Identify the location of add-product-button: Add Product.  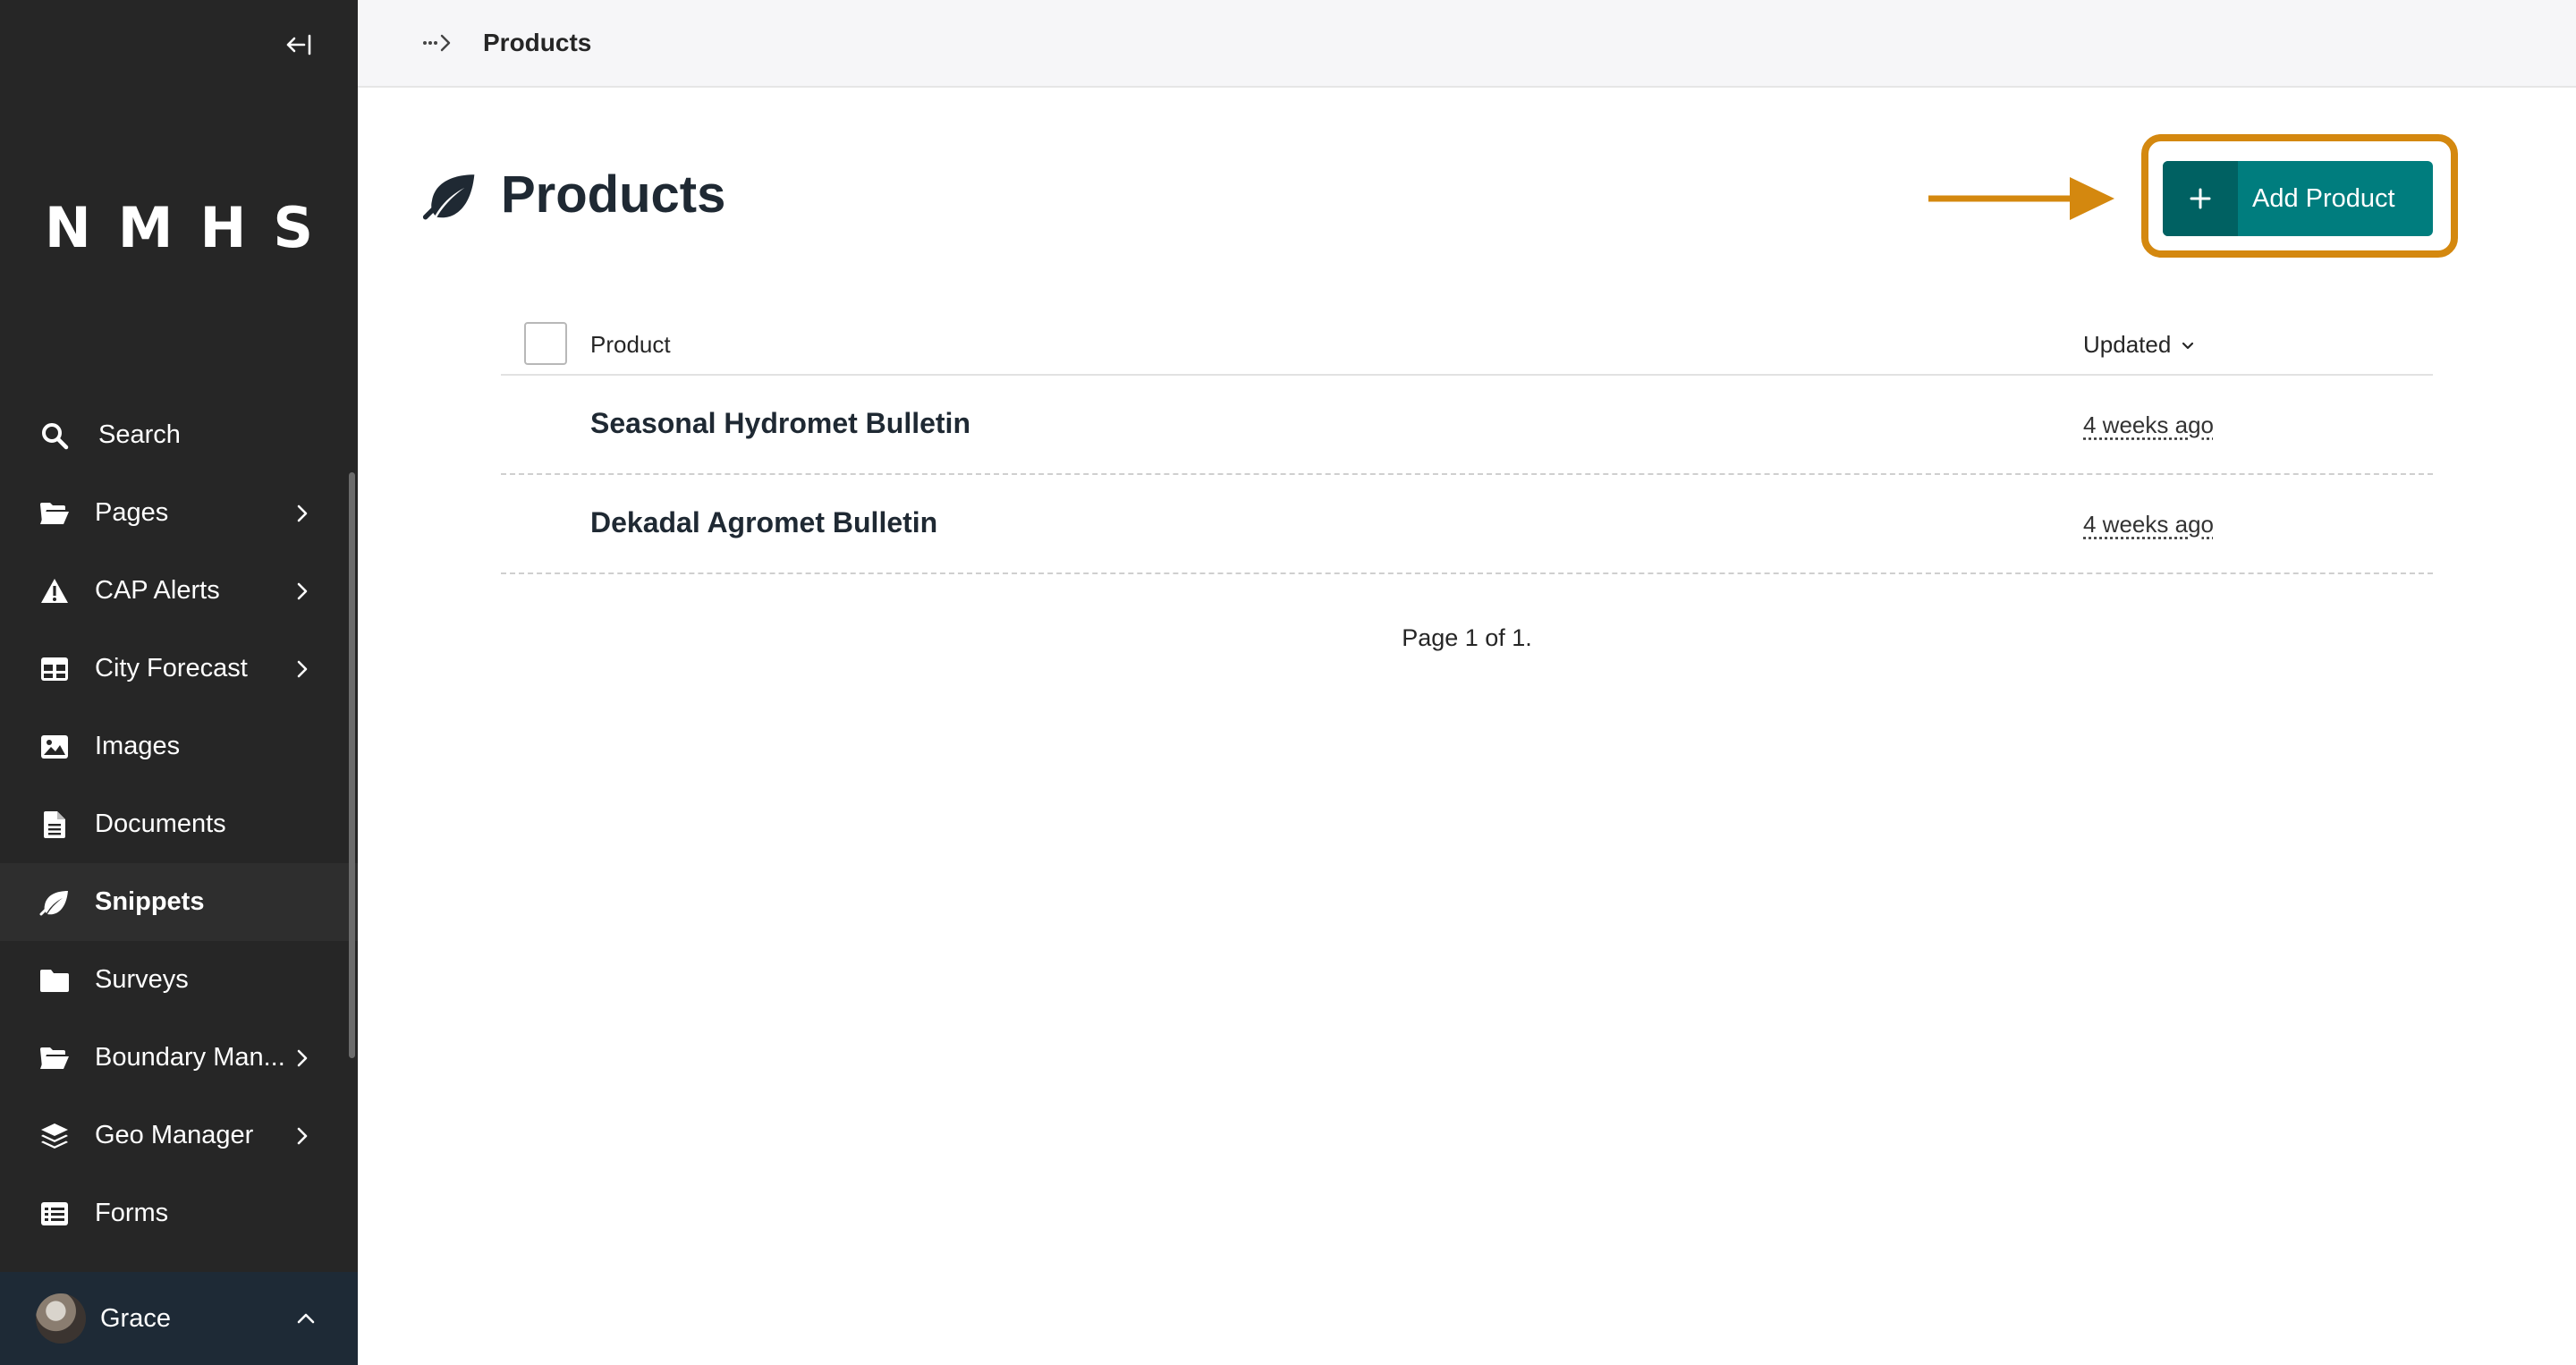
(2298, 198).